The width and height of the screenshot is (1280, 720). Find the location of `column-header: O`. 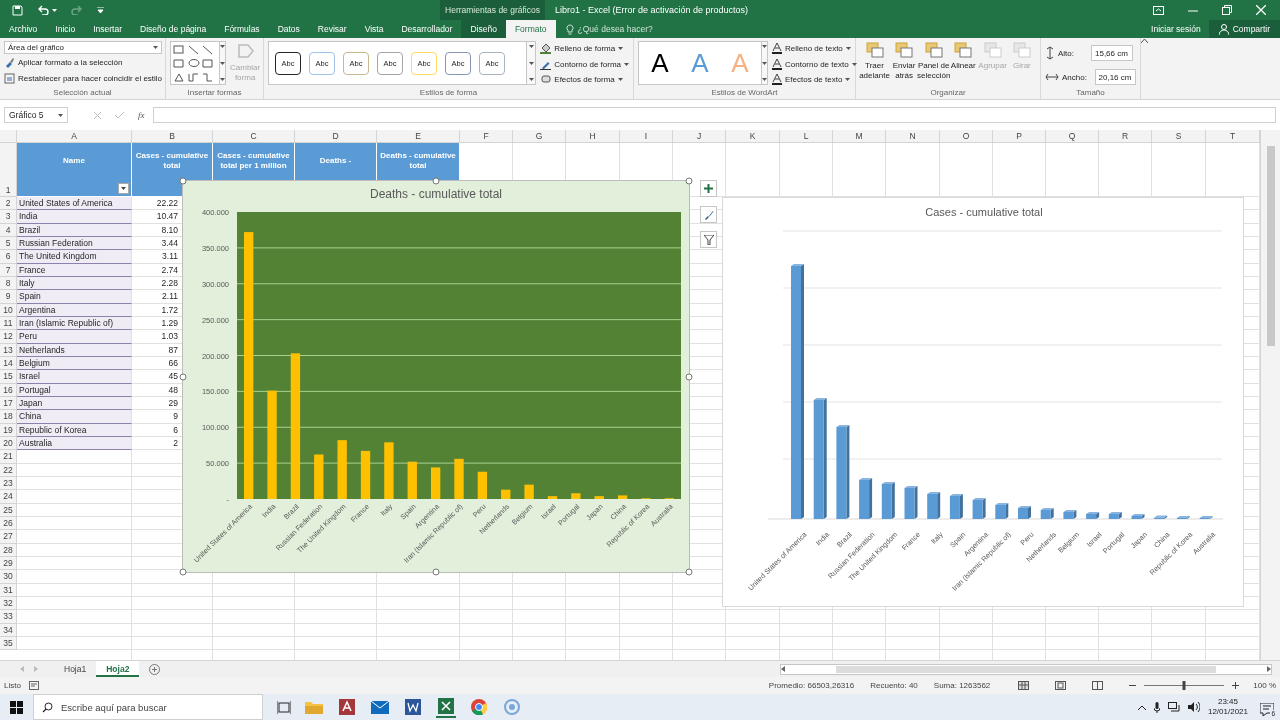

column-header: O is located at coordinates (966, 136).